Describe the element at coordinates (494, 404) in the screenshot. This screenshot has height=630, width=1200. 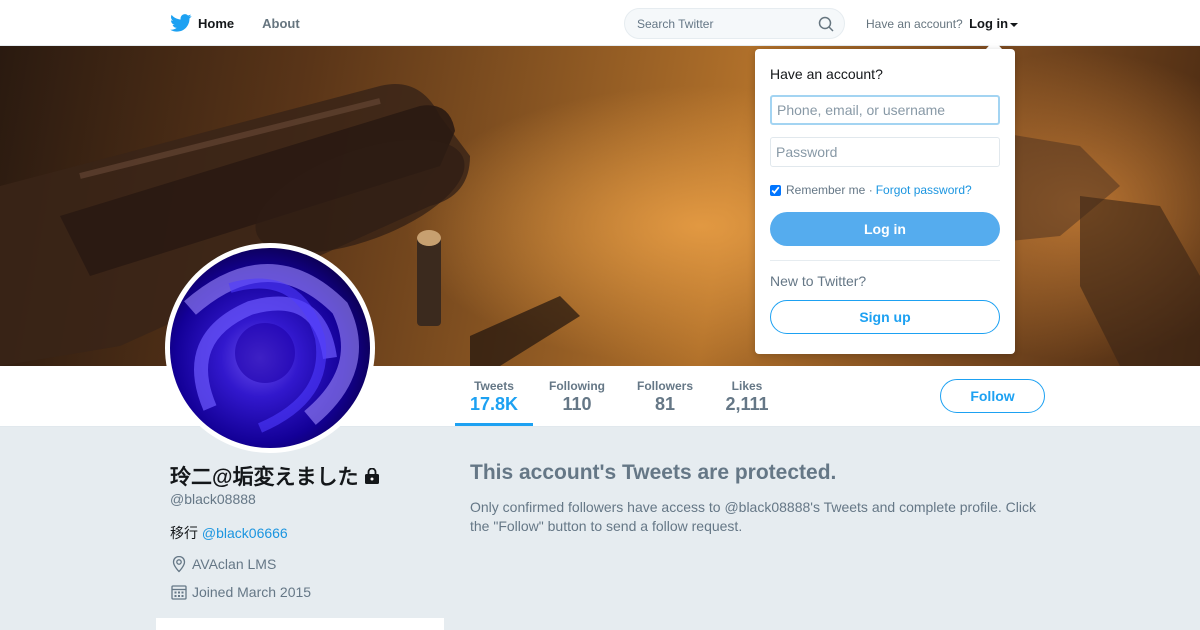
I see `stat-value: 17.8K` at that location.